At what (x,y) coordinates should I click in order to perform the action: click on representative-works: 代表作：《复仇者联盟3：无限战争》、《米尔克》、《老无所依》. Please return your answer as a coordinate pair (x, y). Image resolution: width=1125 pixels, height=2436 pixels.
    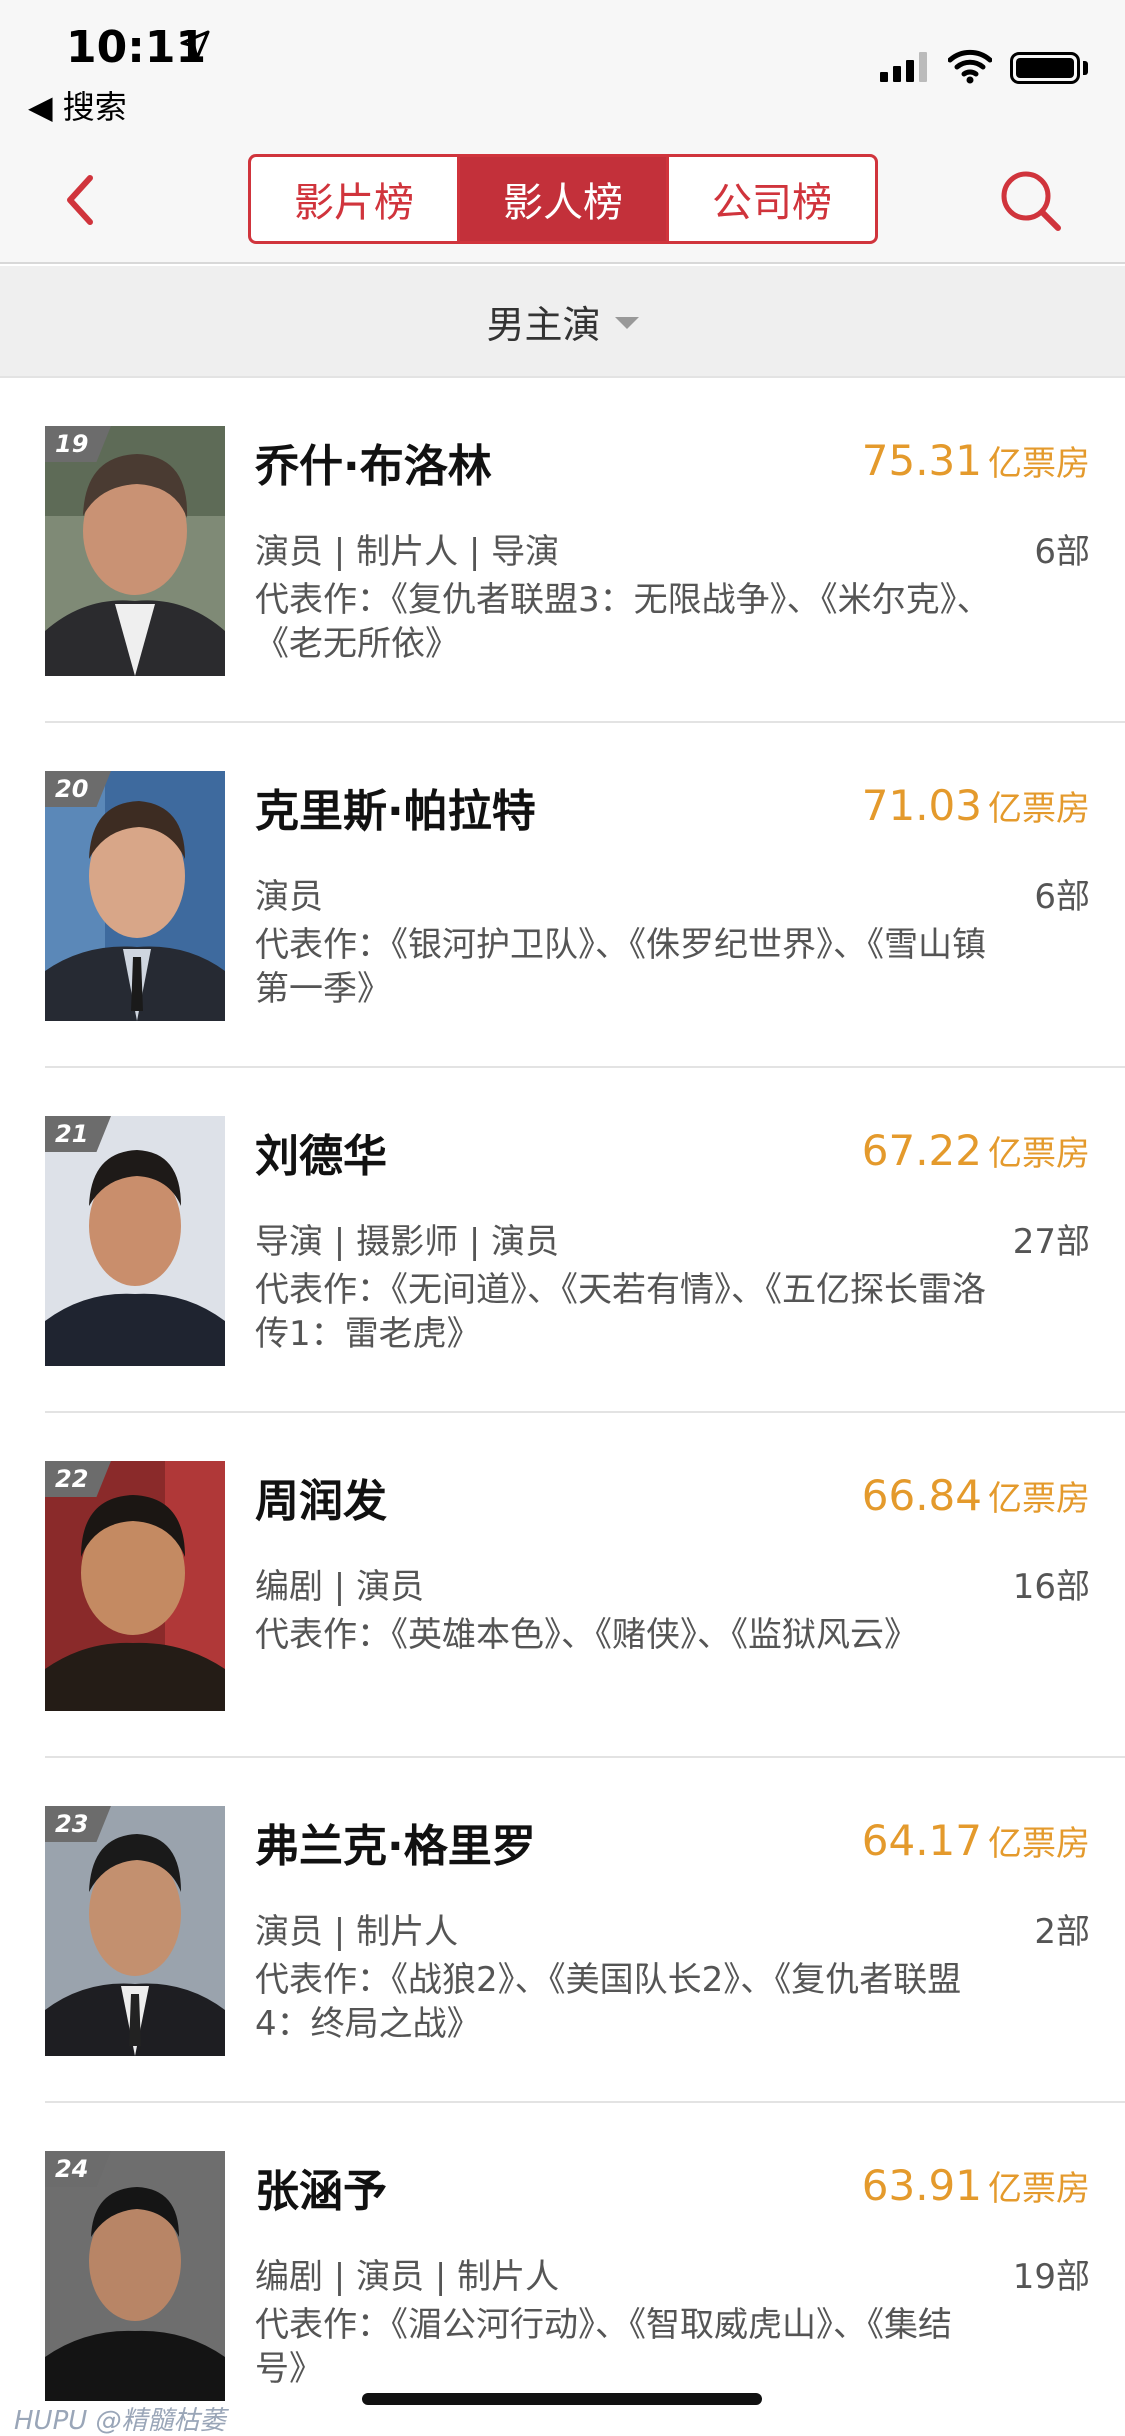
    Looking at the image, I should click on (623, 622).